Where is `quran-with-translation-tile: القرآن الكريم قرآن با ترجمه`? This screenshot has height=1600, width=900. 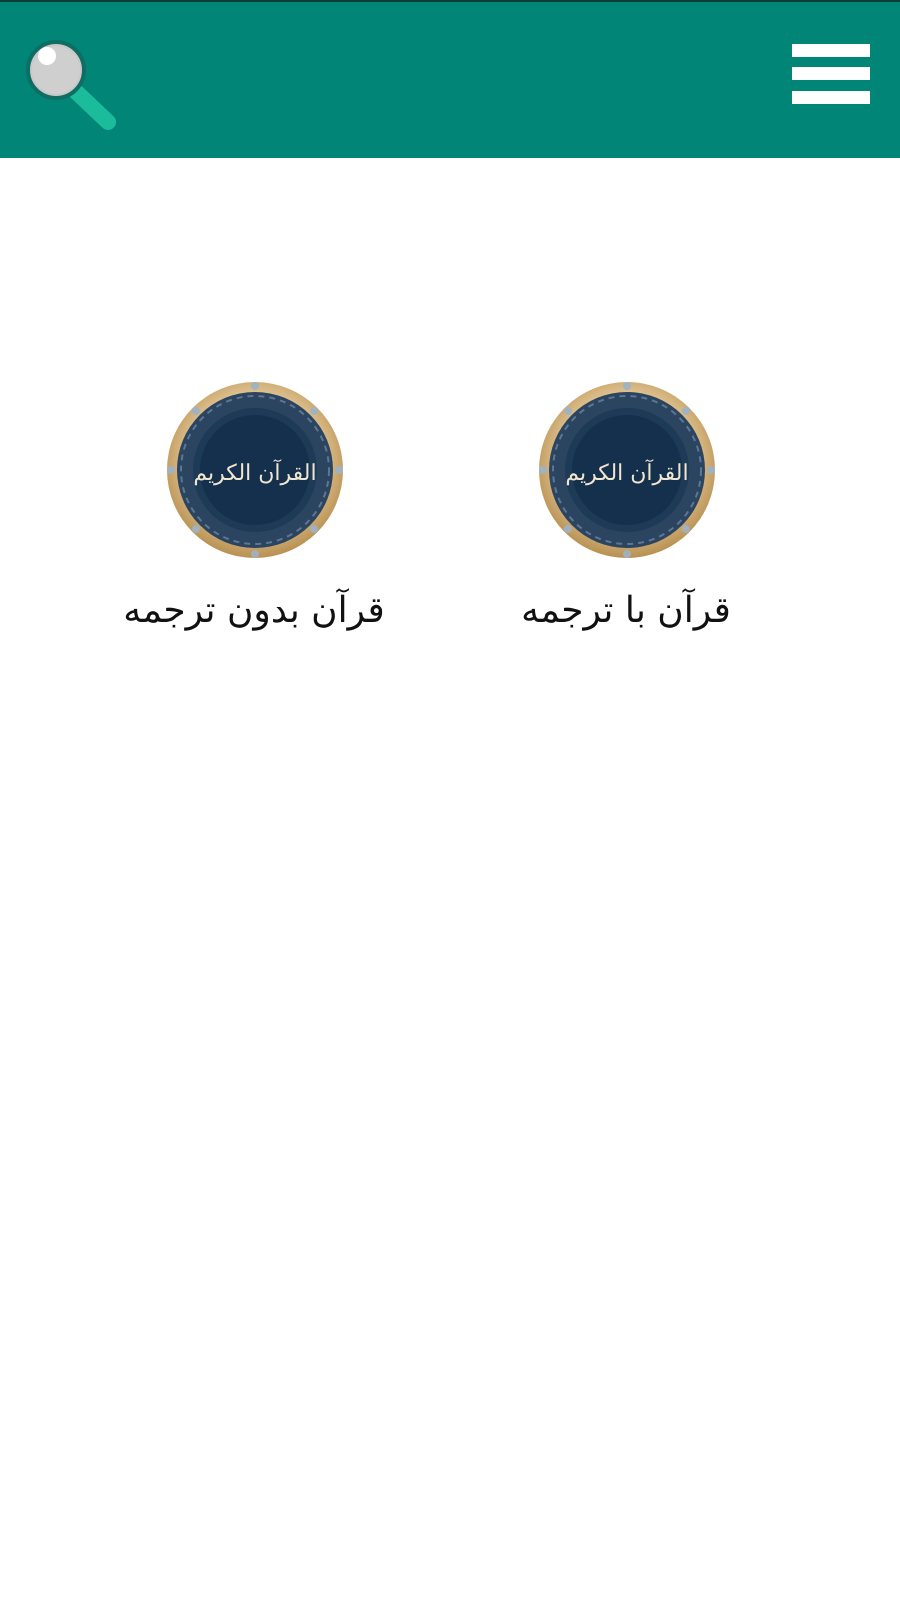 quran-with-translation-tile: القرآن الكريم قرآن با ترجمه is located at coordinates (626, 525).